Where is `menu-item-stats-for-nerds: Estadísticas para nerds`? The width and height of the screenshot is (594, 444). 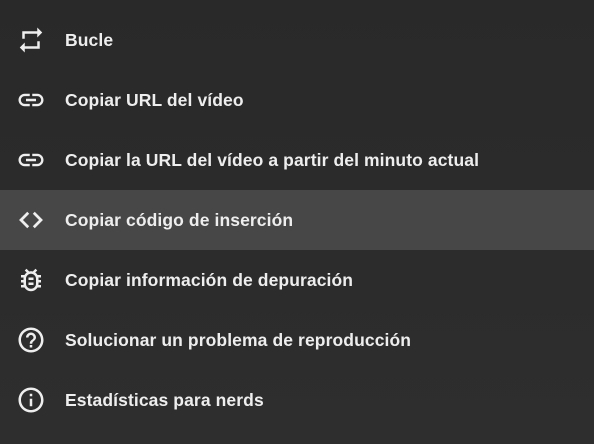
menu-item-stats-for-nerds: Estadísticas para nerds is located at coordinates (297, 400).